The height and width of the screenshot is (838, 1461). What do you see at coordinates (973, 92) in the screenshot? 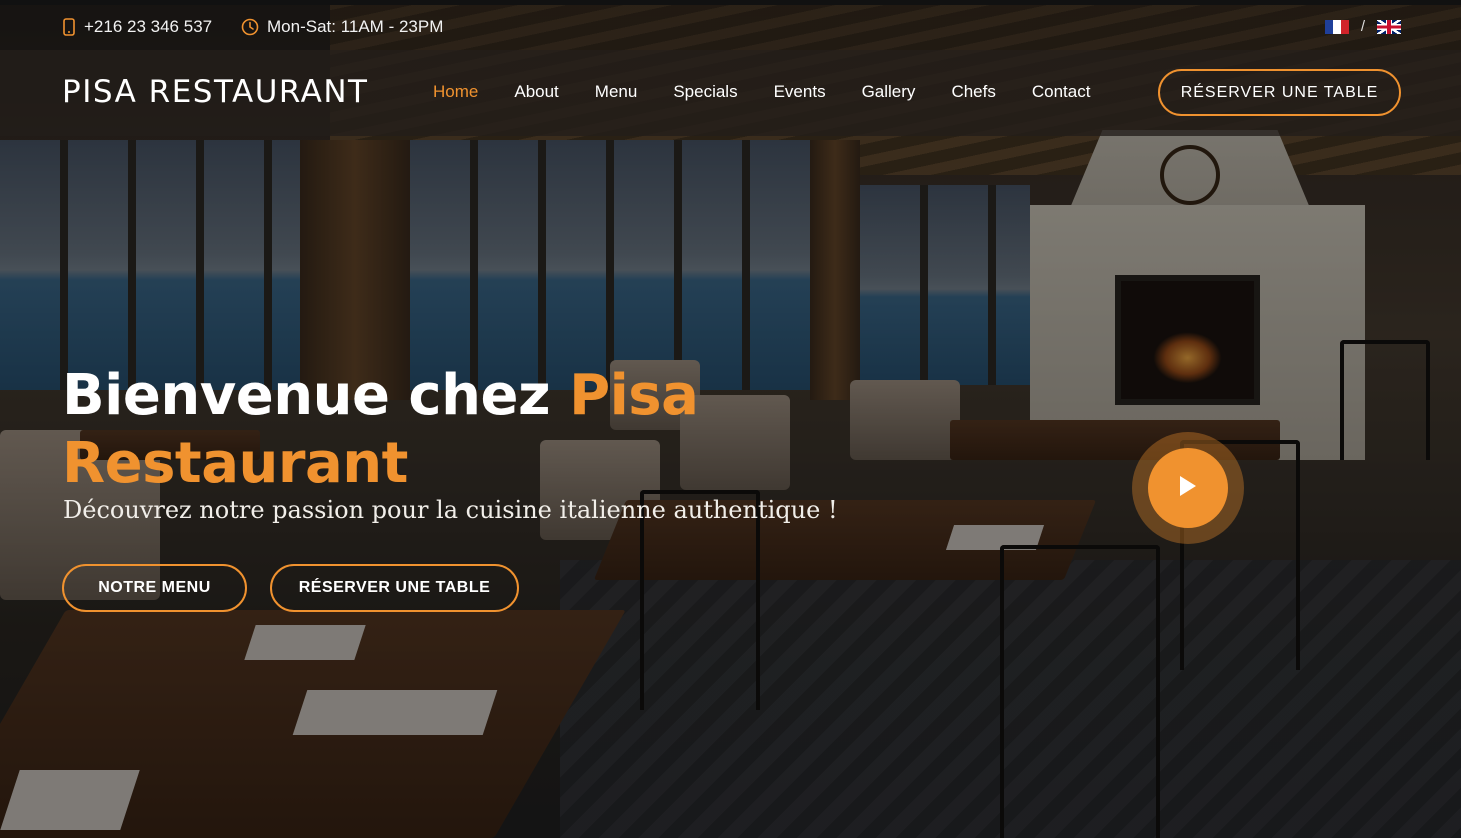
I see `nav-chefs: Chefs` at bounding box center [973, 92].